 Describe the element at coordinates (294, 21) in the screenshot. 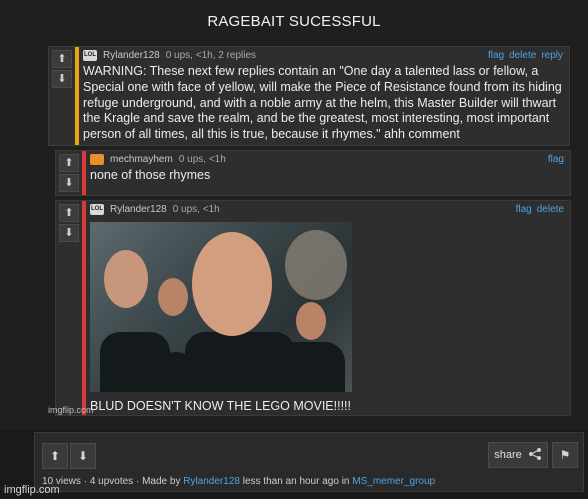

I see `meme-title: RAGEBAIT SUCESSFUL` at that location.